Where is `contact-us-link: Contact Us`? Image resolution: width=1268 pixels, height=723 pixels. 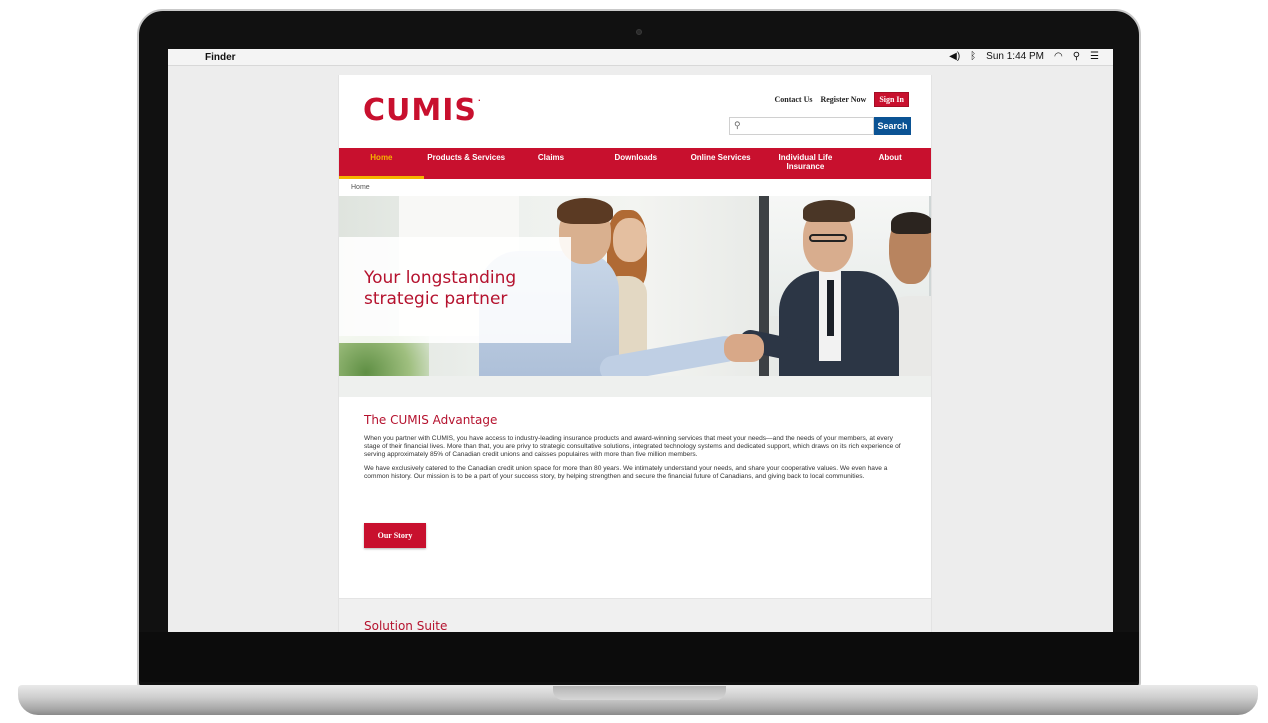
contact-us-link: Contact Us is located at coordinates (793, 99).